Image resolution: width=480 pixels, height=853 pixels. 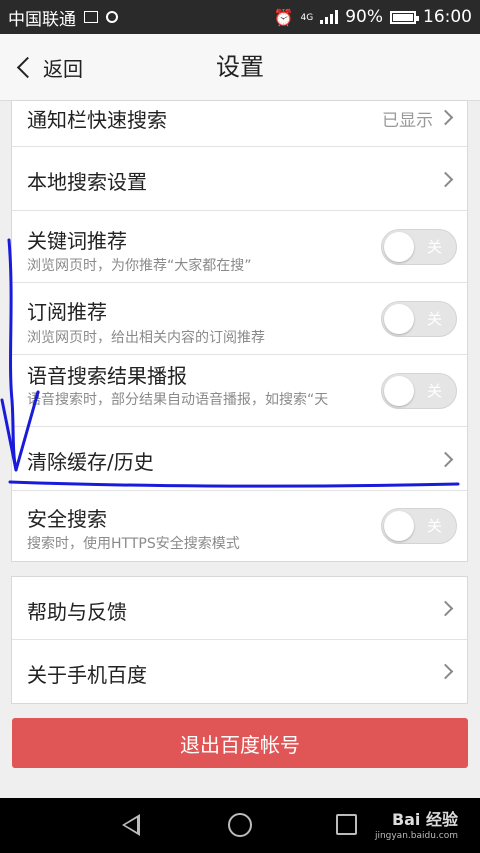 What do you see at coordinates (239, 459) in the screenshot?
I see `setting-clear-cache: 清除缓存/历史` at bounding box center [239, 459].